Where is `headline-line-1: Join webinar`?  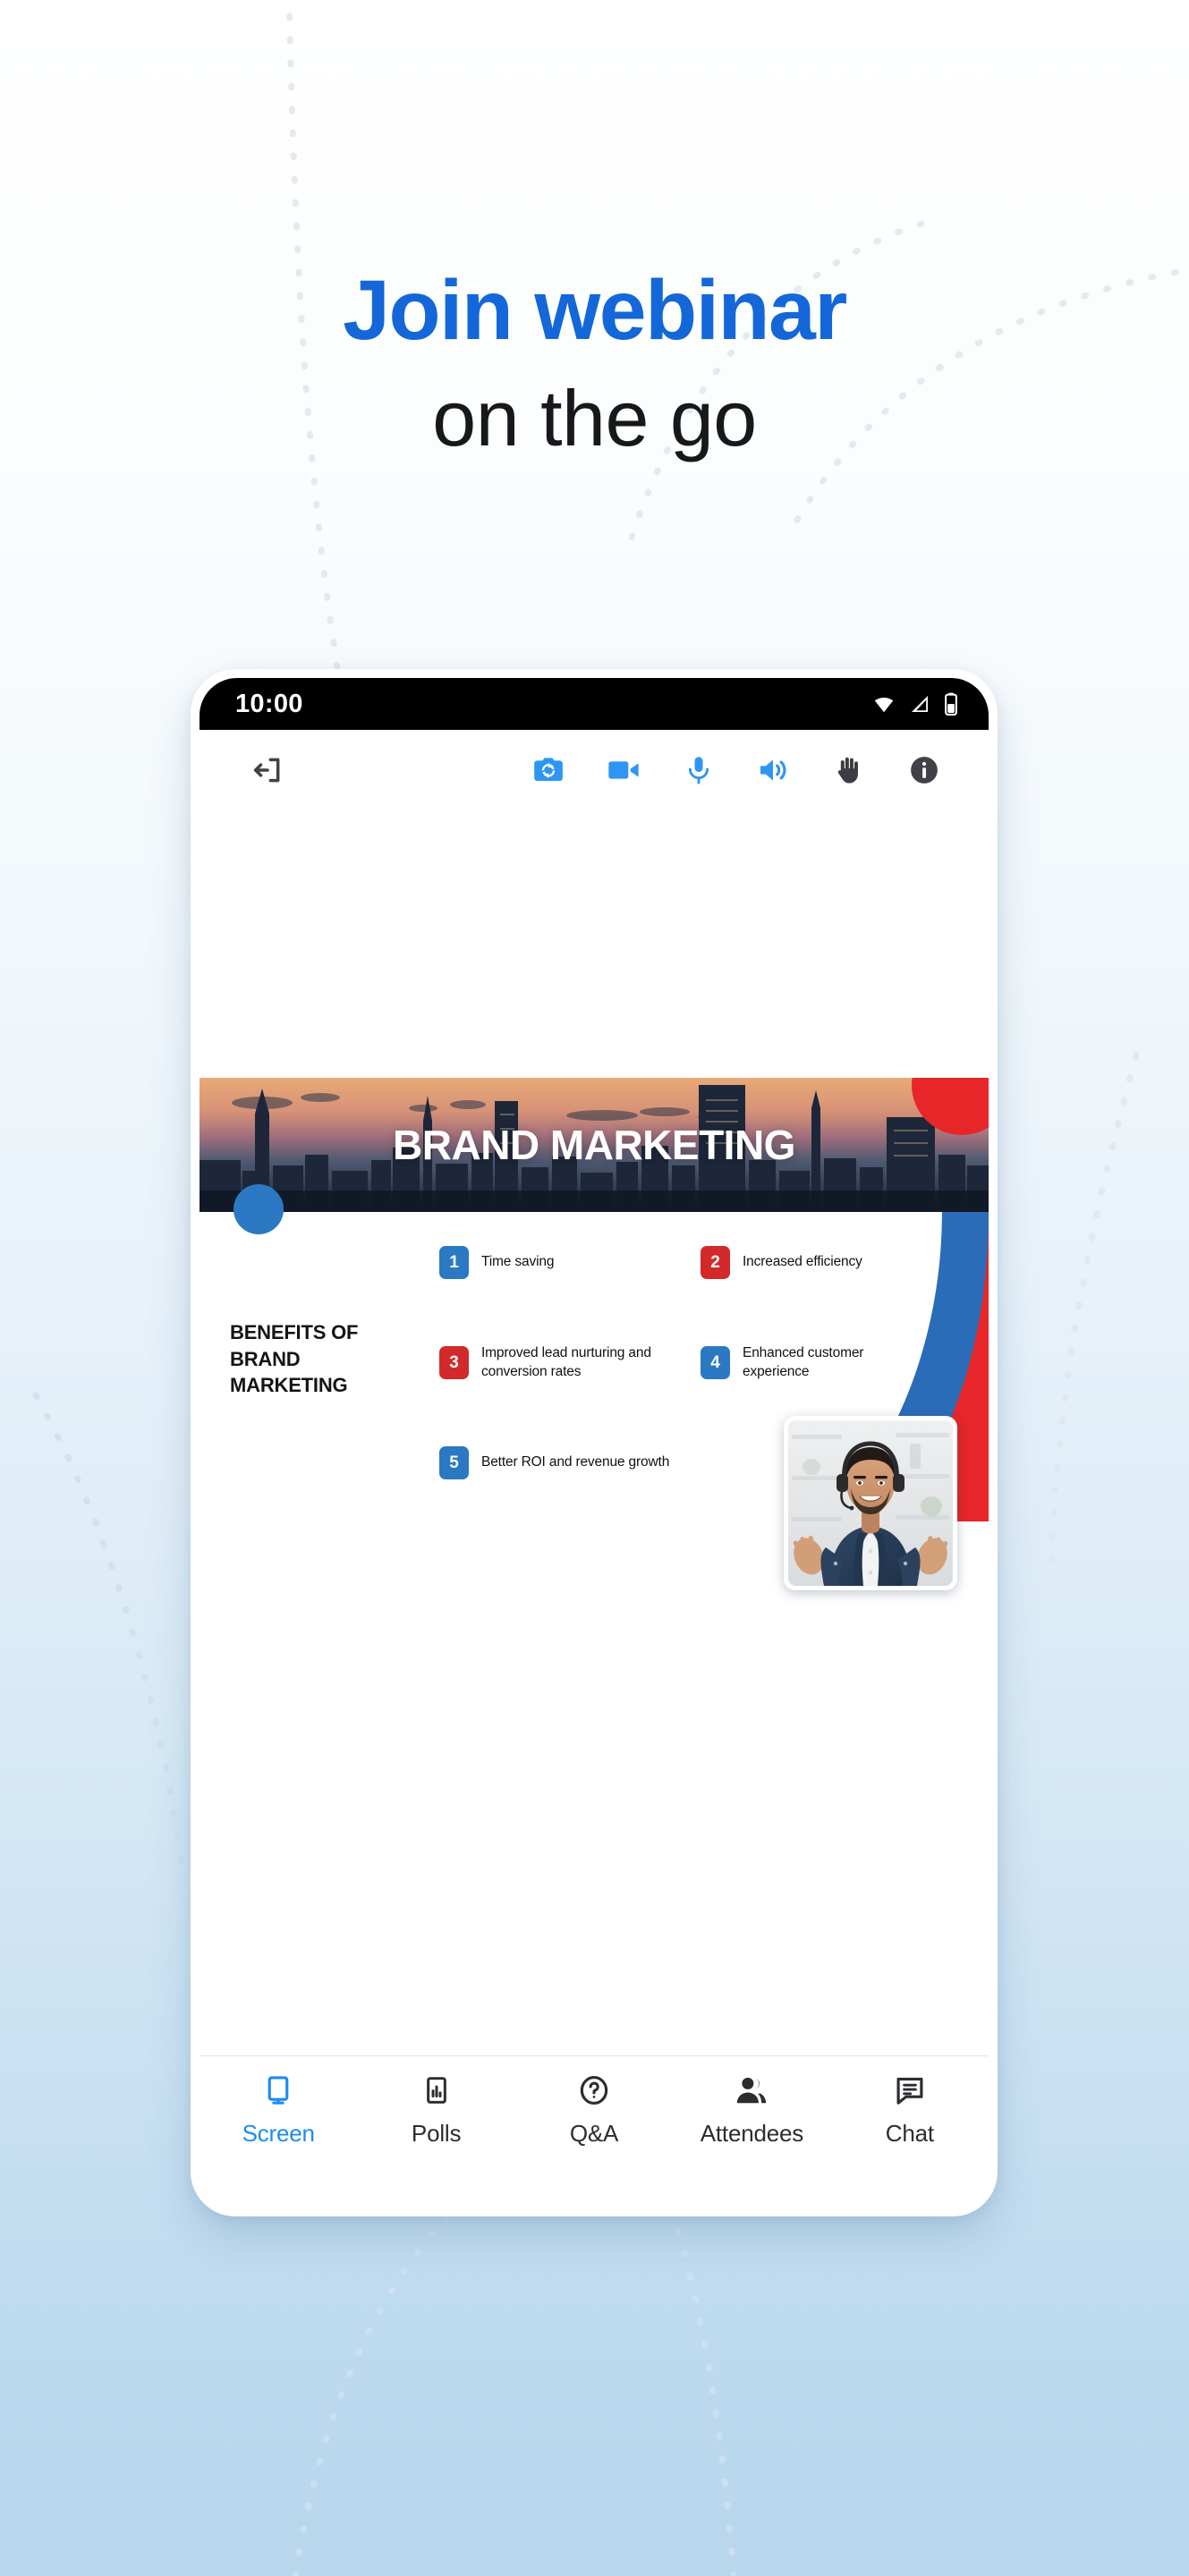 headline-line-1: Join webinar is located at coordinates (595, 310).